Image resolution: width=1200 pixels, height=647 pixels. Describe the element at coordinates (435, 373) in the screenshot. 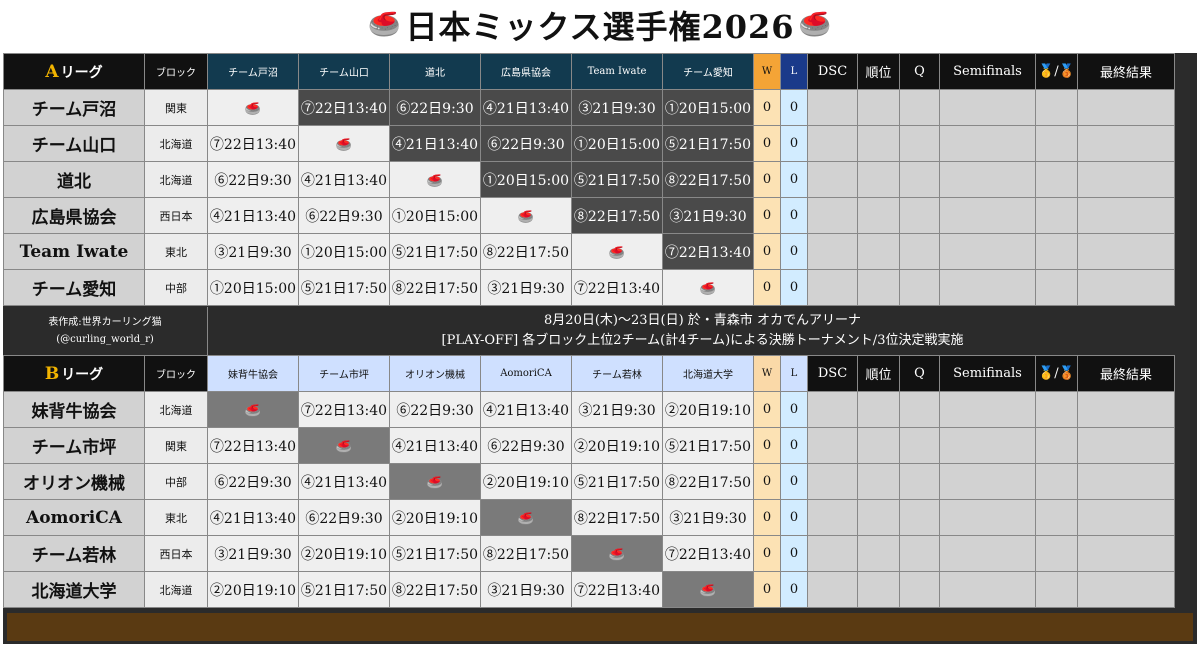

I see `opponent-header: オリオン機械` at that location.